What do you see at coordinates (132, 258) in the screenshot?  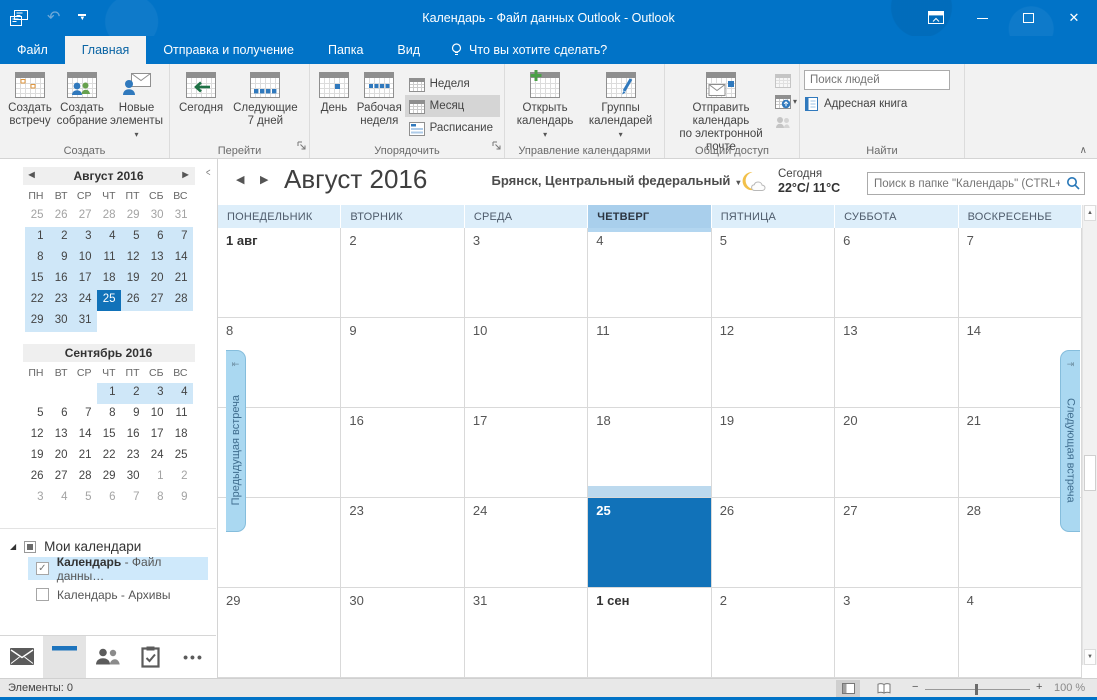 I see `mini-day-cell: 12` at bounding box center [132, 258].